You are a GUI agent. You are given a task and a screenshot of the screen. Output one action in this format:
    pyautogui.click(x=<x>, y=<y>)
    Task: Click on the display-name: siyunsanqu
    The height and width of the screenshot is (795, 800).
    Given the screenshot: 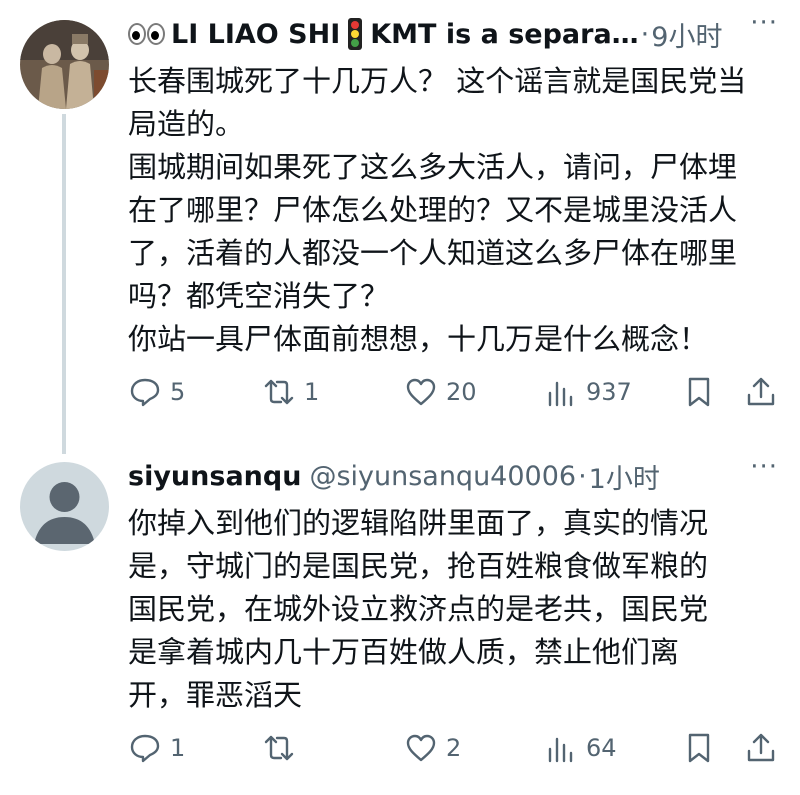 What is the action you would take?
    pyautogui.click(x=214, y=476)
    